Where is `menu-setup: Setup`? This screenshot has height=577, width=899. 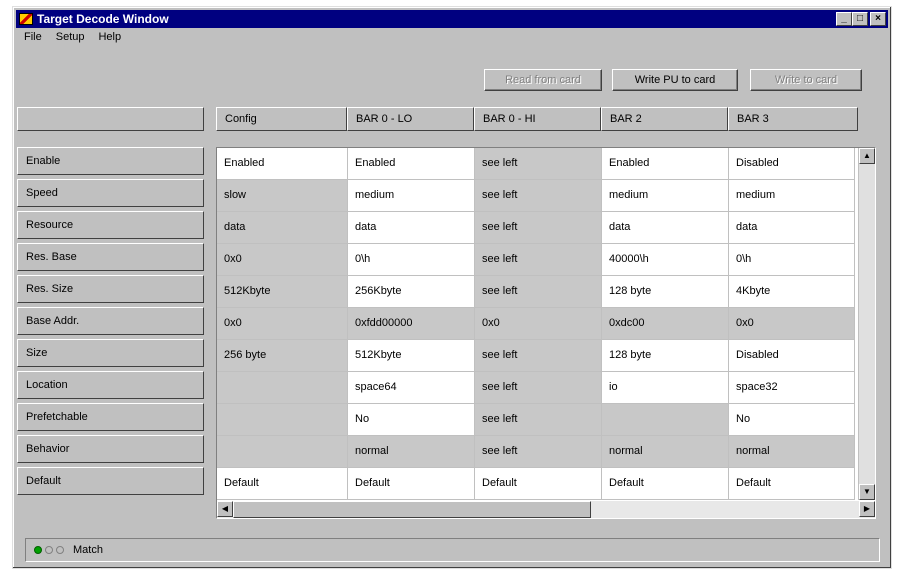 menu-setup: Setup is located at coordinates (70, 40).